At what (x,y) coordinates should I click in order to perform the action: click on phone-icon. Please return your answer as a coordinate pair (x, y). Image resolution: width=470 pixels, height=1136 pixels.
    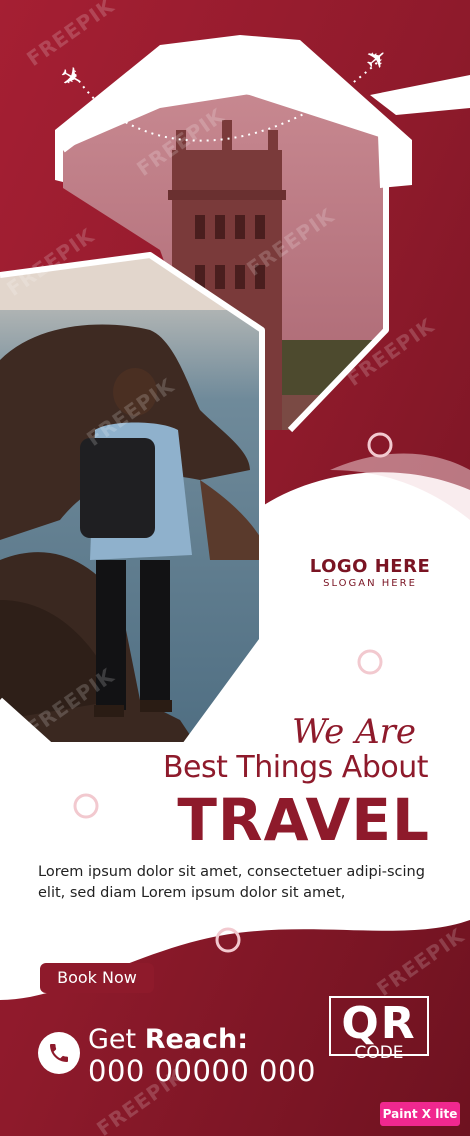
    Looking at the image, I should click on (59, 1053).